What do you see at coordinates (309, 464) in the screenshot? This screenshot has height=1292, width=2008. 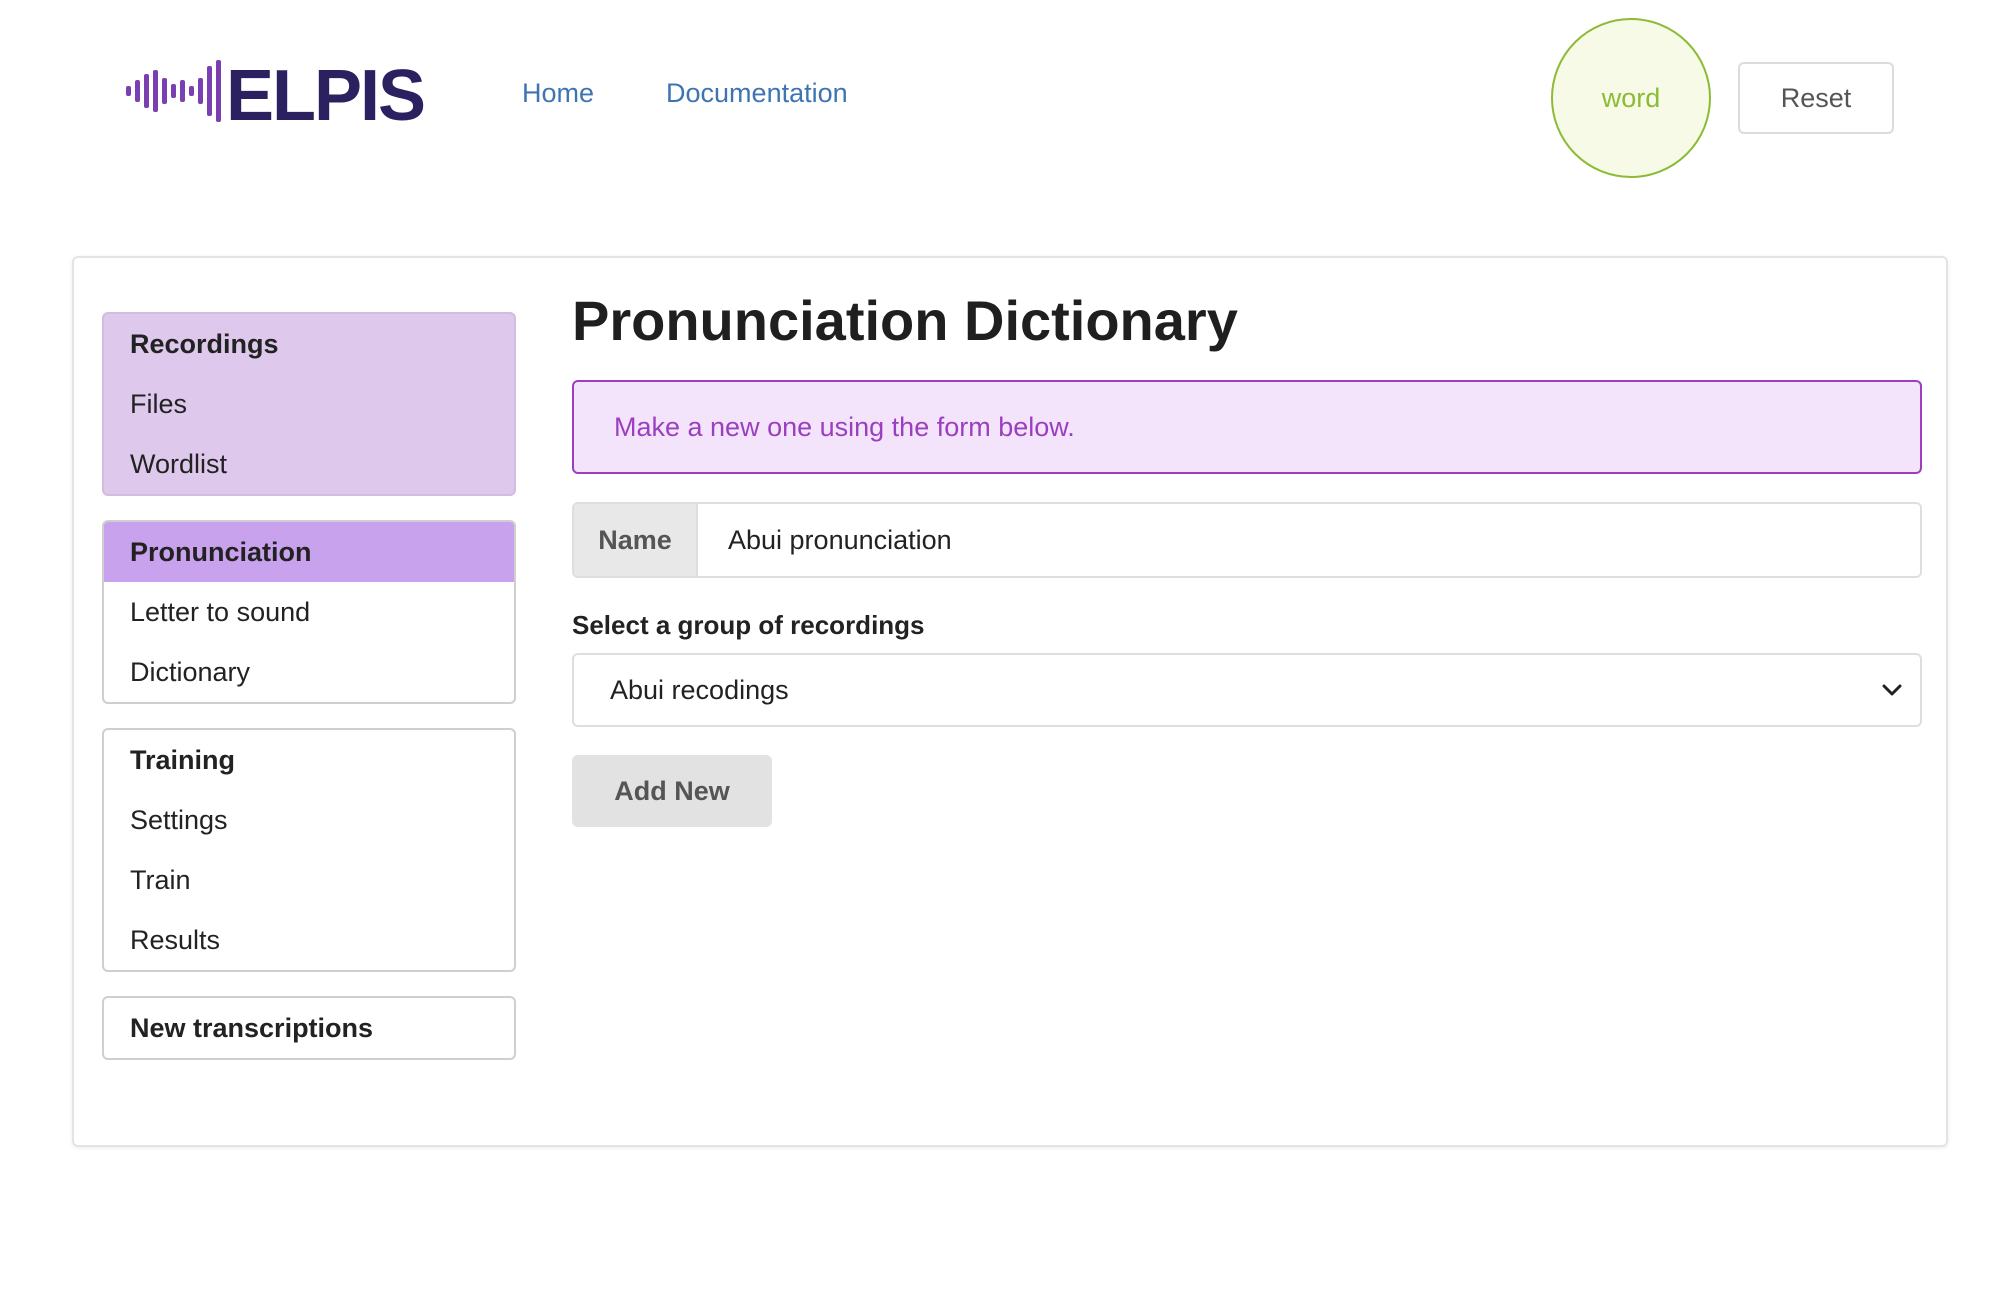 I see `sidebar-item-wordlist: Wordlist` at bounding box center [309, 464].